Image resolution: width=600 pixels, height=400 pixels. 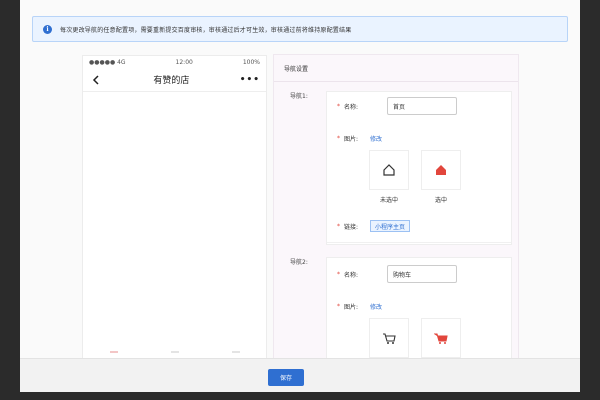 I want to click on nav1-name-input: 首页, so click(x=422, y=106).